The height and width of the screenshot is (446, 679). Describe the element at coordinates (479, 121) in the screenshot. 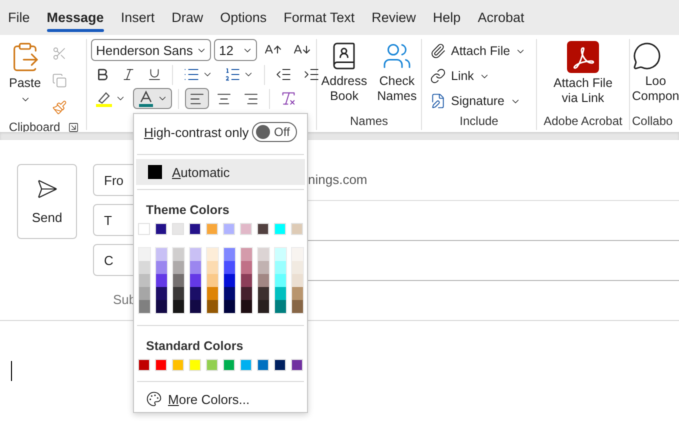

I see `group-label: Include` at that location.